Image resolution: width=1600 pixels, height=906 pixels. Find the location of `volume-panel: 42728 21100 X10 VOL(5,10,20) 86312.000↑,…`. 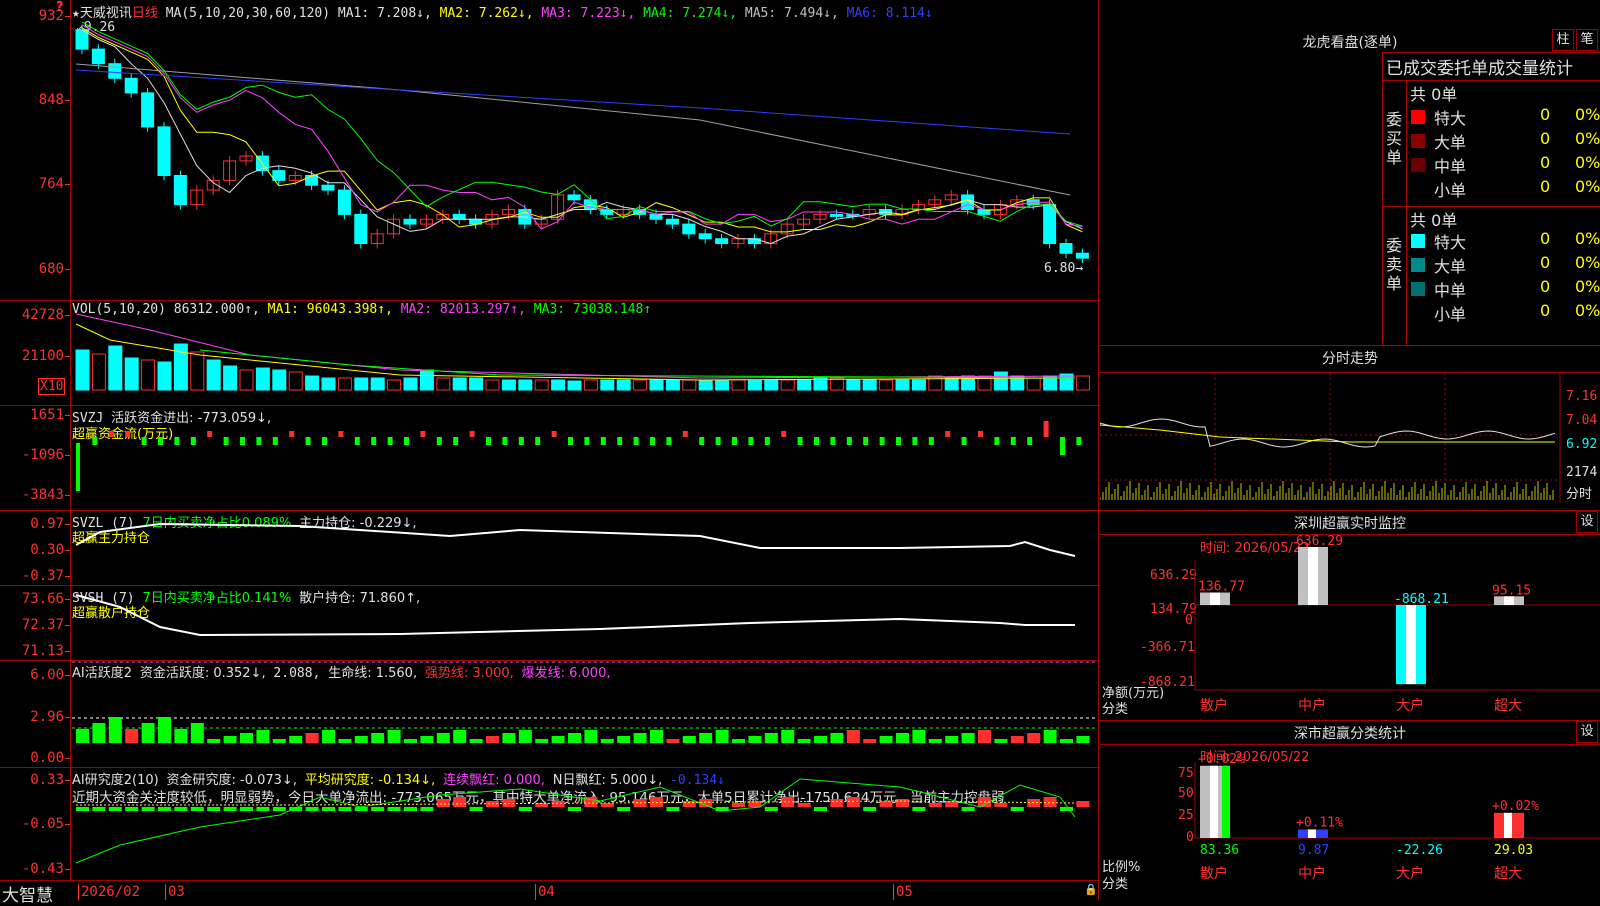

volume-panel: 42728 21100 X10 VOL(5,10,20) 86312.000↑,… is located at coordinates (550, 353).